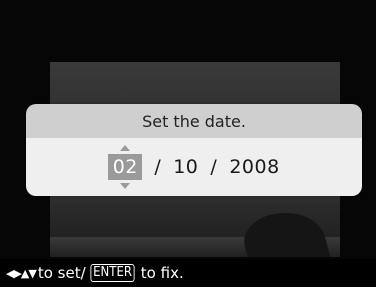 The image size is (376, 287). Describe the element at coordinates (61, 273) in the screenshot. I see `help-to-set: to set/` at that location.